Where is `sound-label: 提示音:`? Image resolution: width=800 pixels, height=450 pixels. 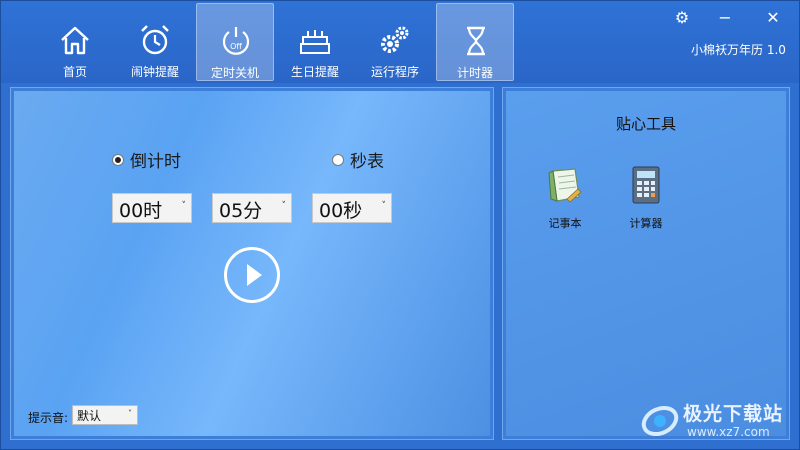
sound-label: 提示音: is located at coordinates (48, 418).